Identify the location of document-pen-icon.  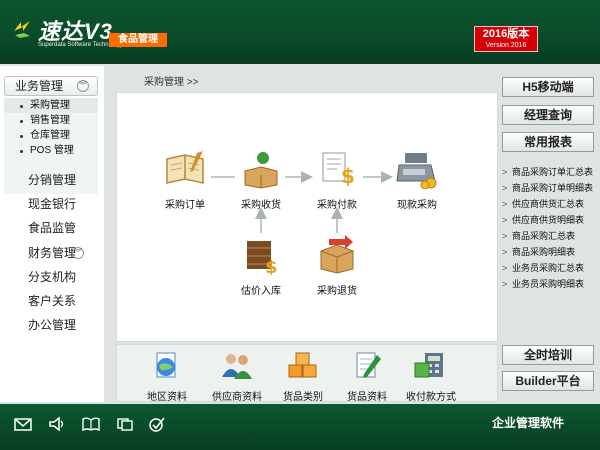
(368, 365).